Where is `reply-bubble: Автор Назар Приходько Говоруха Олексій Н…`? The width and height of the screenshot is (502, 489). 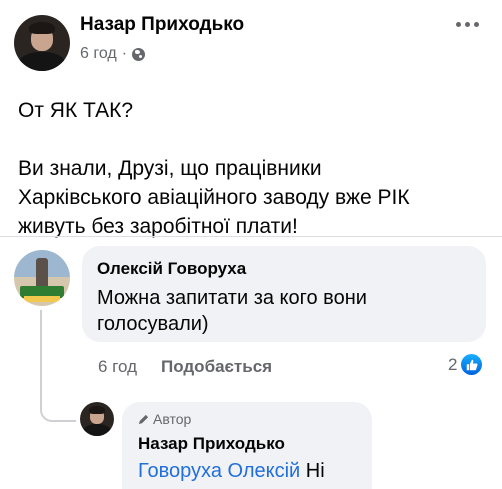
reply-bubble: Автор Назар Приходько Говоруха Олексій Н… is located at coordinates (247, 445).